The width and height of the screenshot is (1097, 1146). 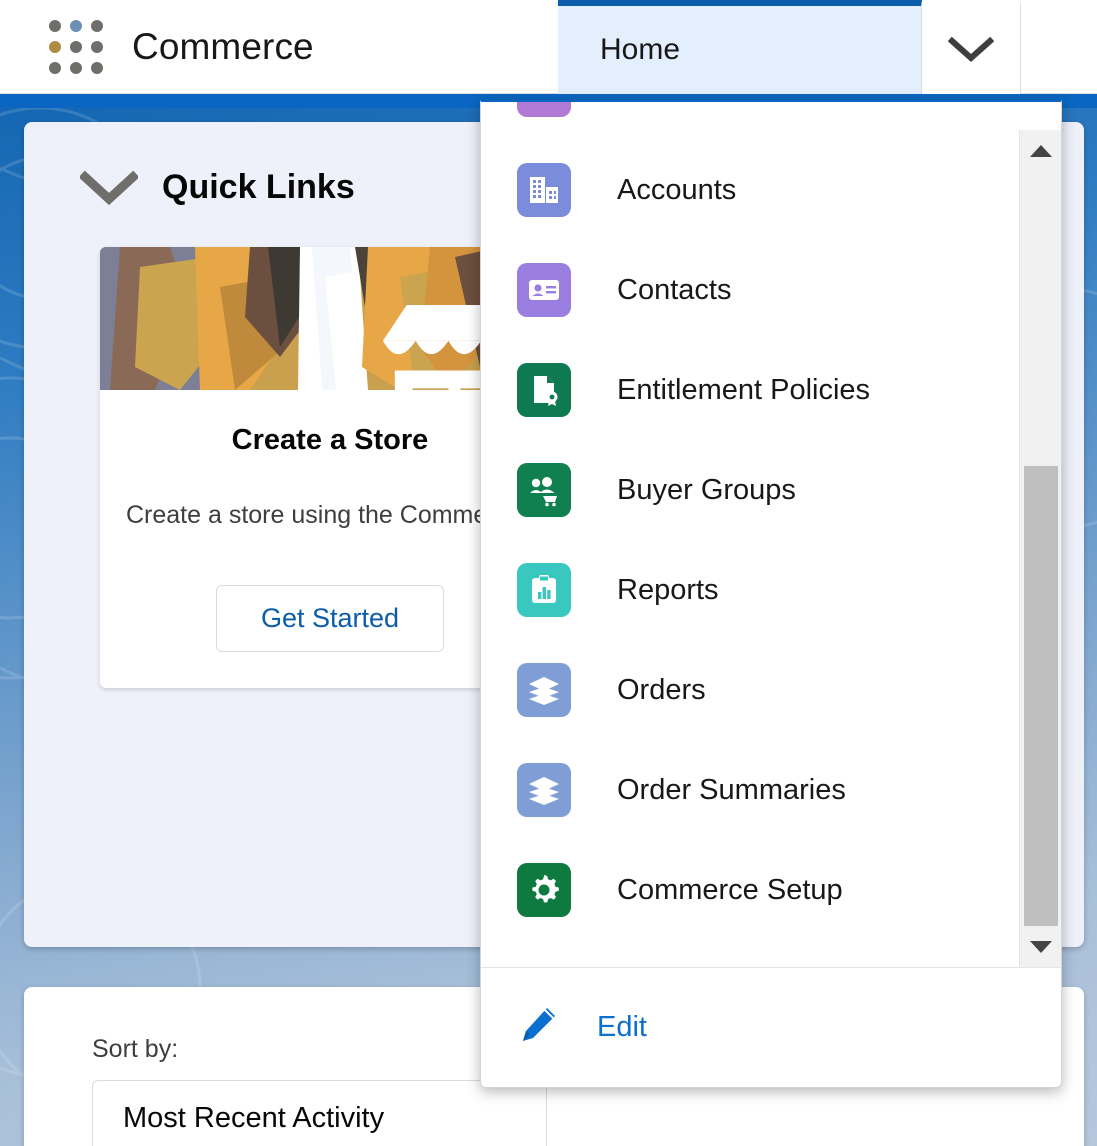 What do you see at coordinates (544, 109) in the screenshot?
I see `catalog-icon` at bounding box center [544, 109].